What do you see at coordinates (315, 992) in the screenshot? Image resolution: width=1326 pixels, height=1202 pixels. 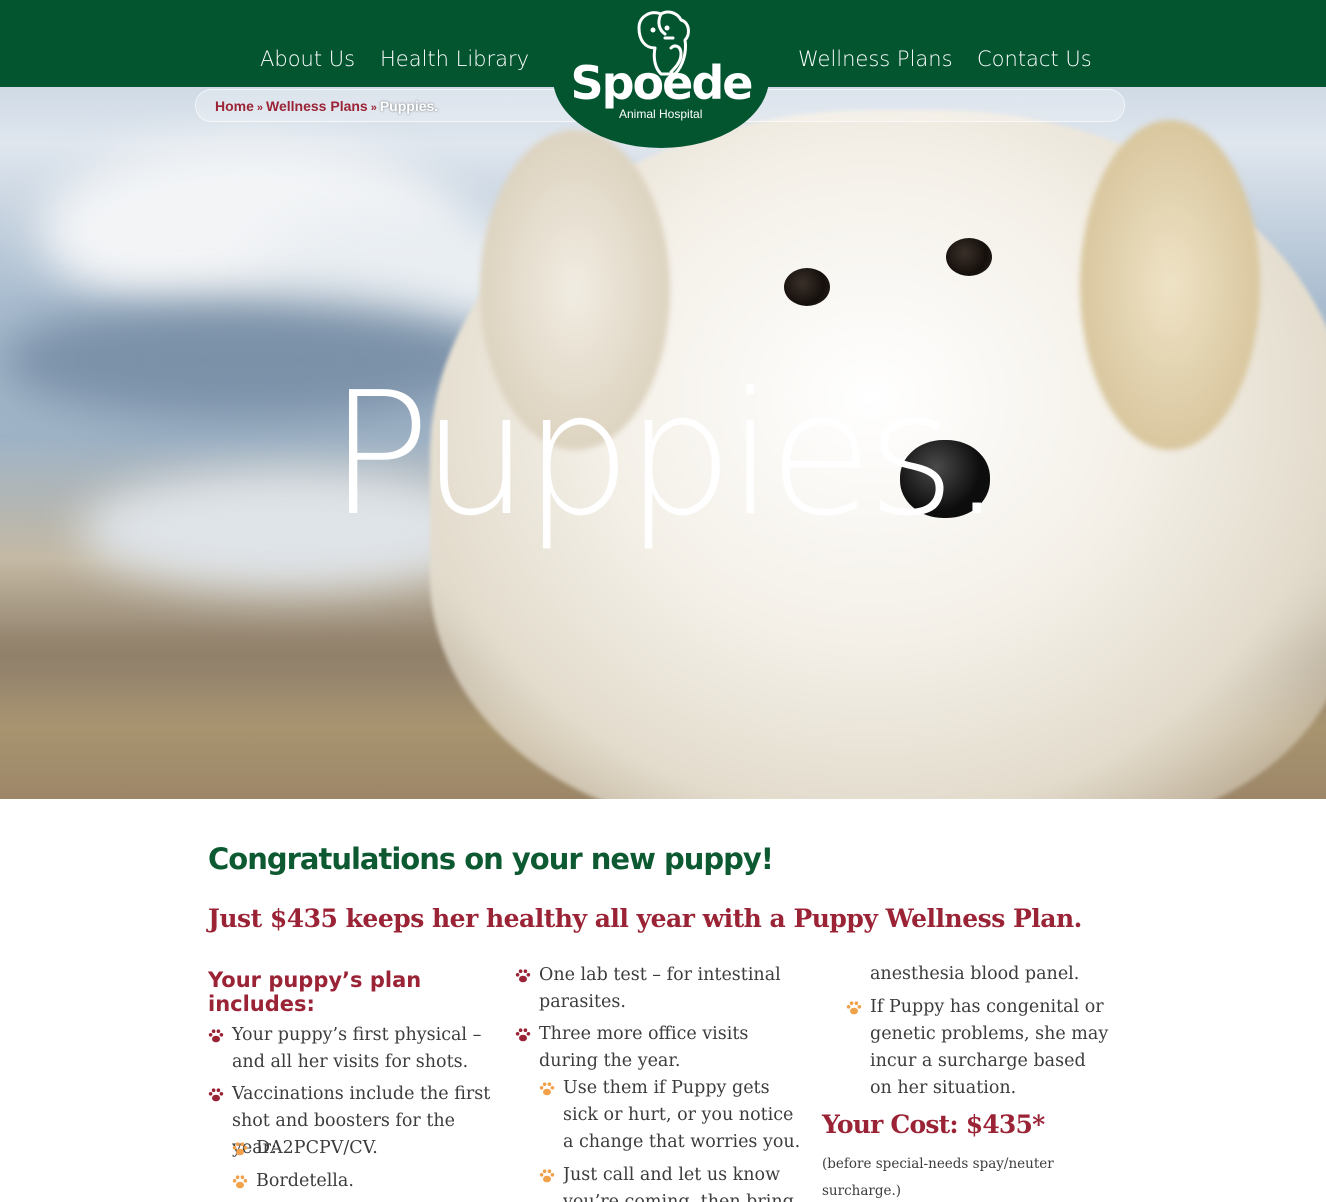 I see `plan-heading: Your puppy’s plan includes:` at bounding box center [315, 992].